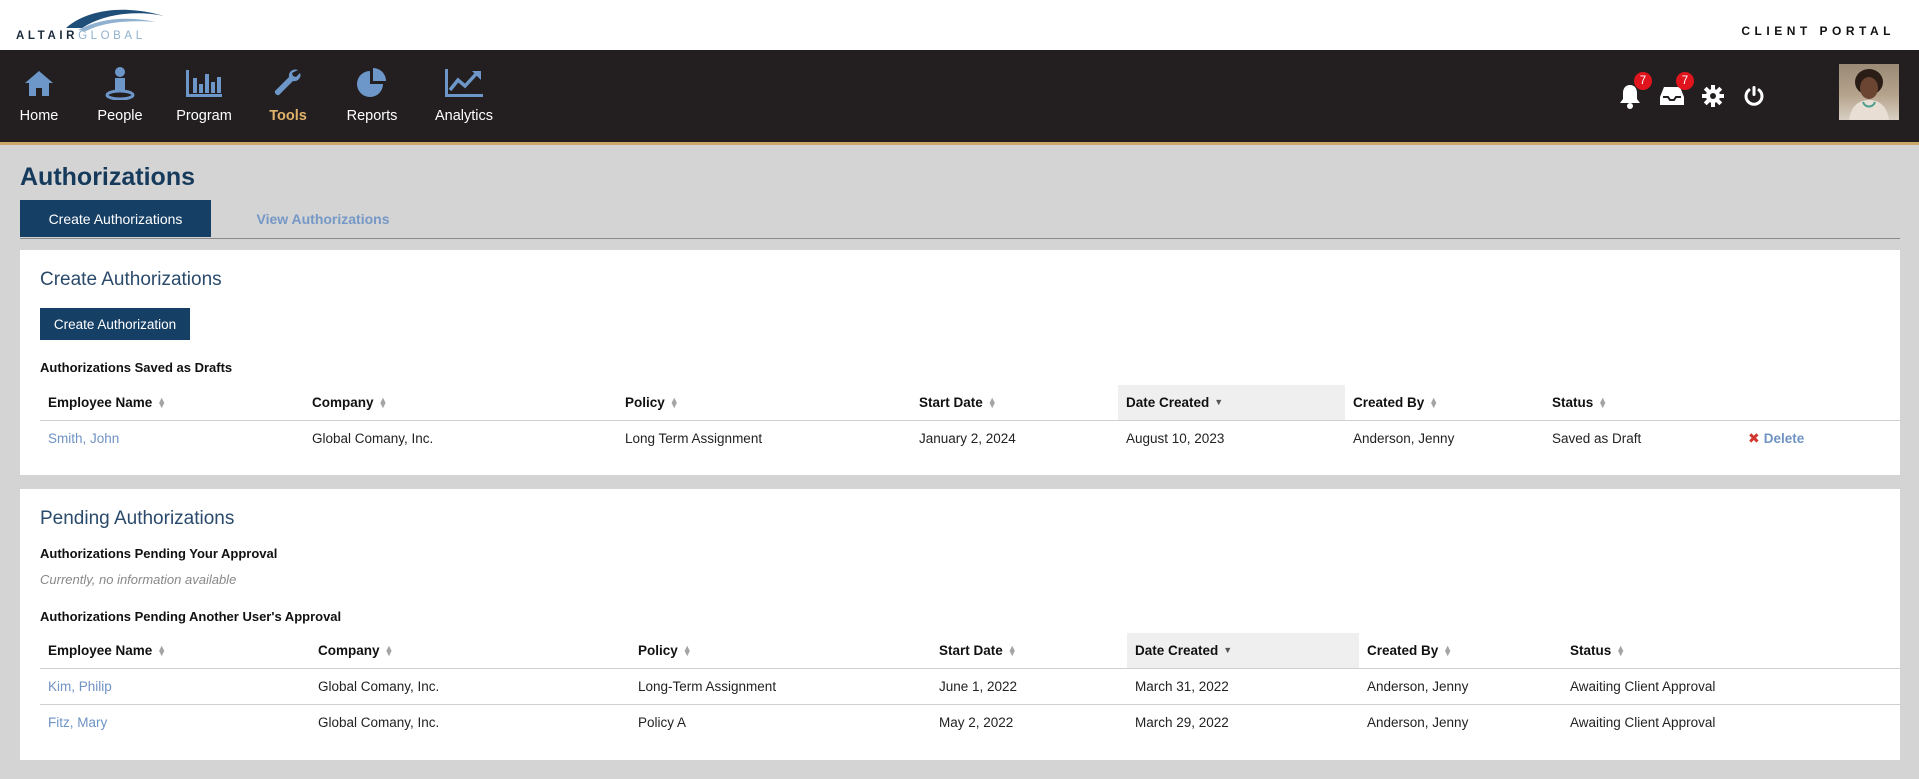  I want to click on altair-global-logo: ALTAIRGLOBAL, so click(101, 26).